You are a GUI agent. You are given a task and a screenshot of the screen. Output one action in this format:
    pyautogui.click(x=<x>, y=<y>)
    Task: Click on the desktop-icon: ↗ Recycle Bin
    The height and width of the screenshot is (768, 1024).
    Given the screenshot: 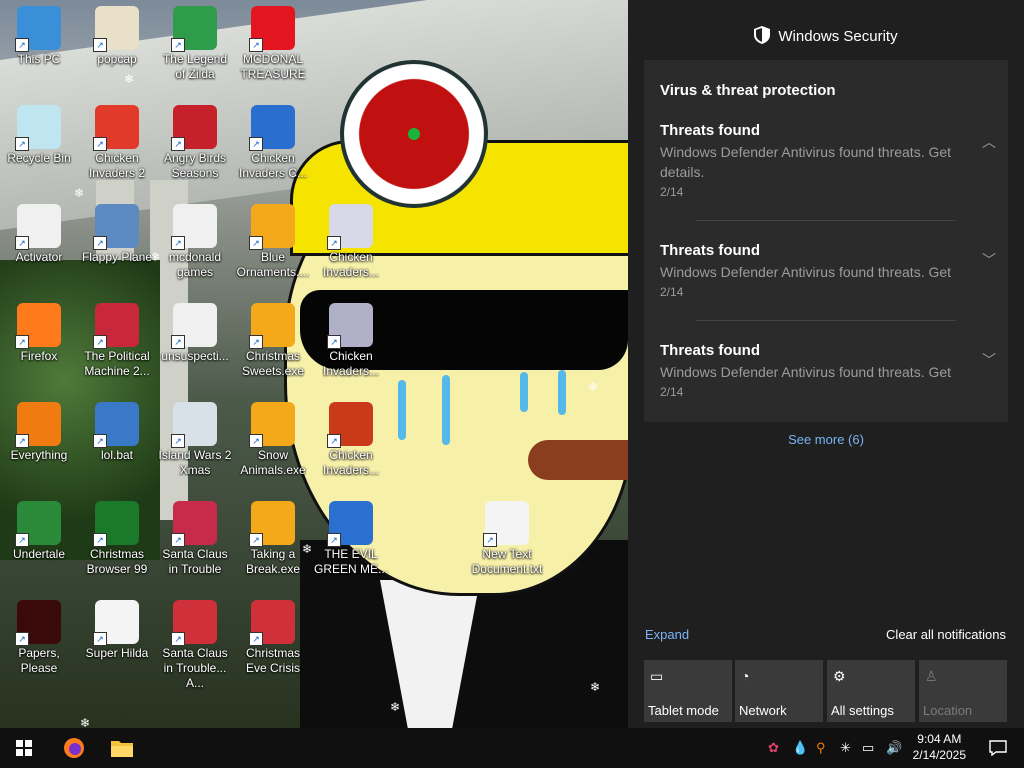 What is the action you would take?
    pyautogui.click(x=39, y=149)
    